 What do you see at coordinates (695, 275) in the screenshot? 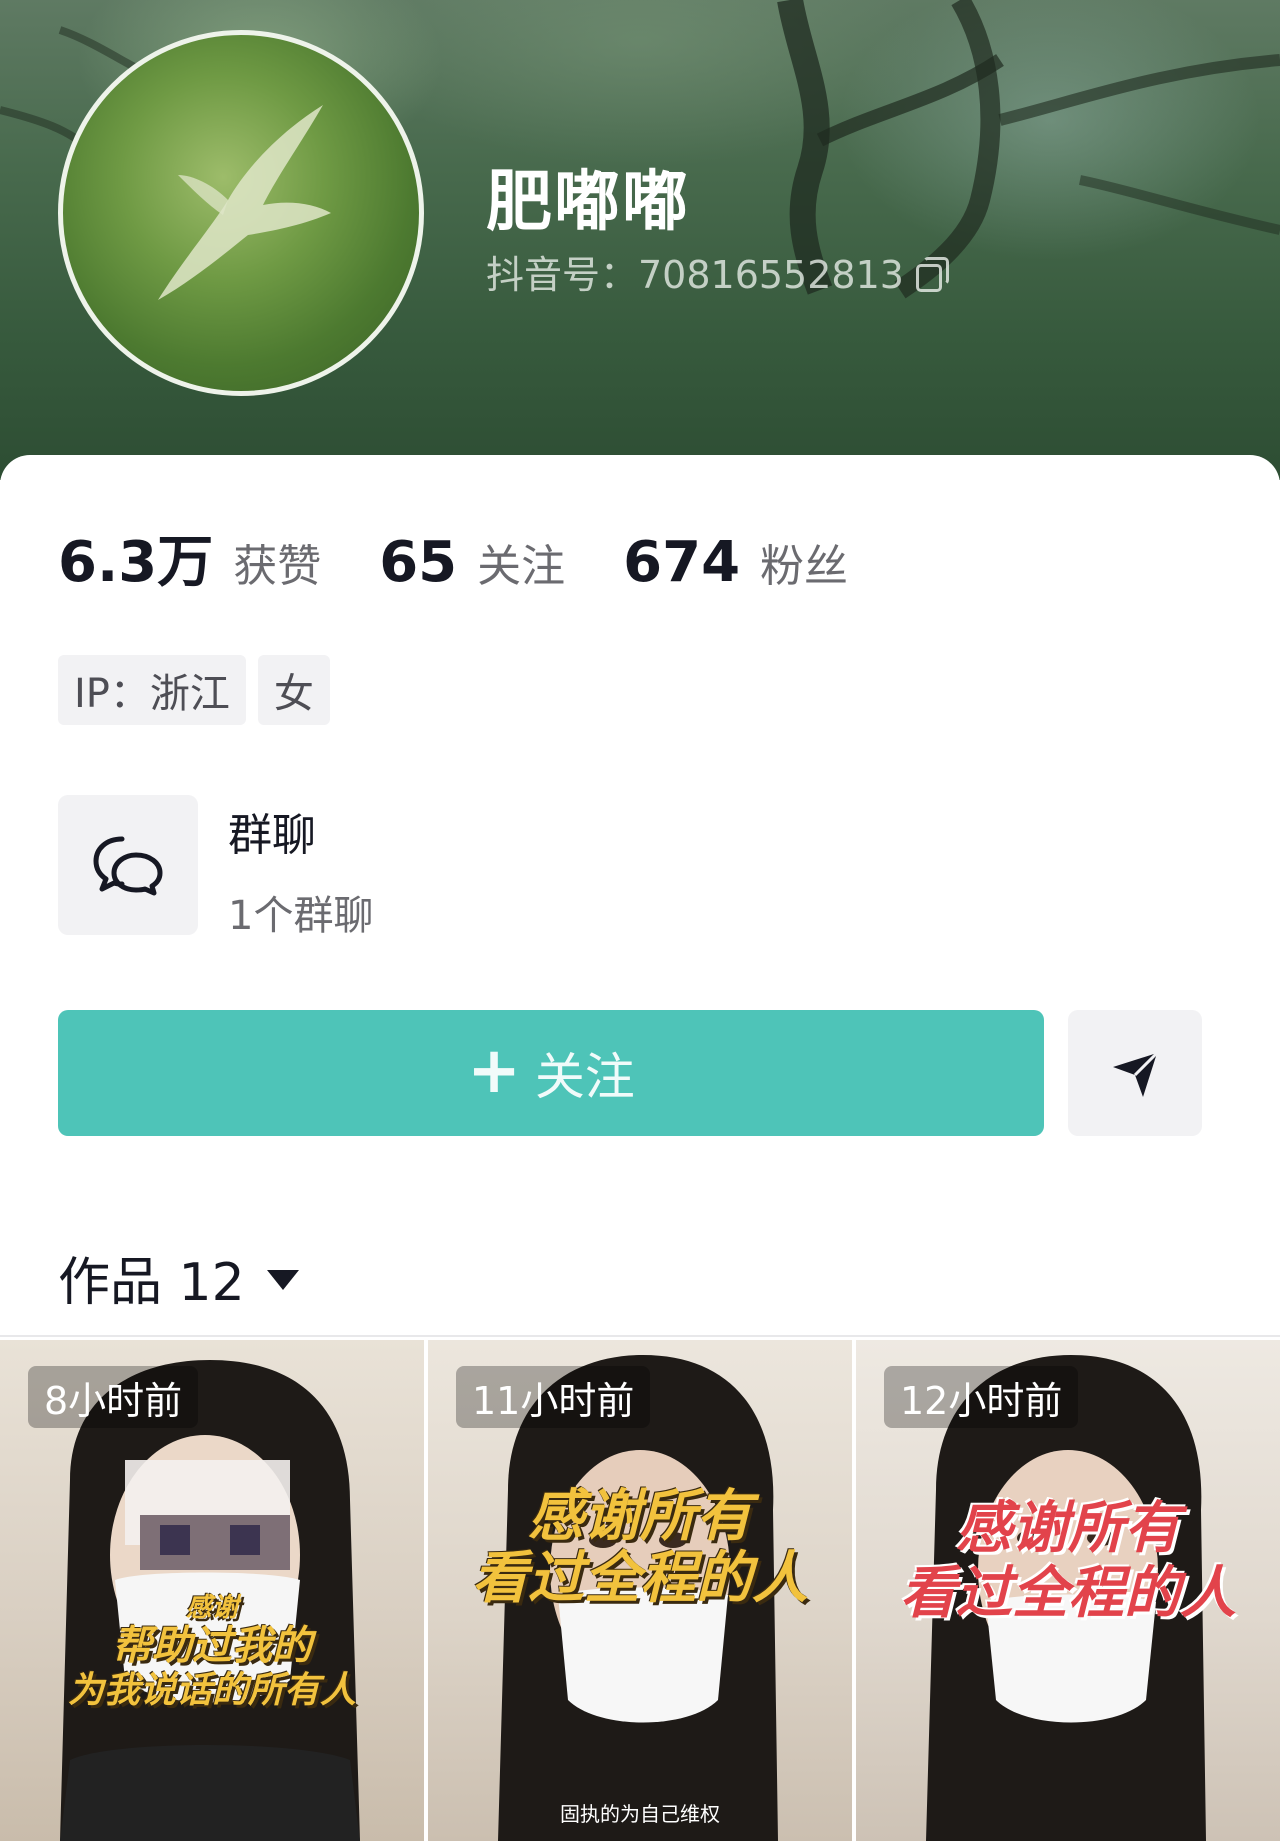
I see `douyin-id-text: 抖音号：70816552813` at bounding box center [695, 275].